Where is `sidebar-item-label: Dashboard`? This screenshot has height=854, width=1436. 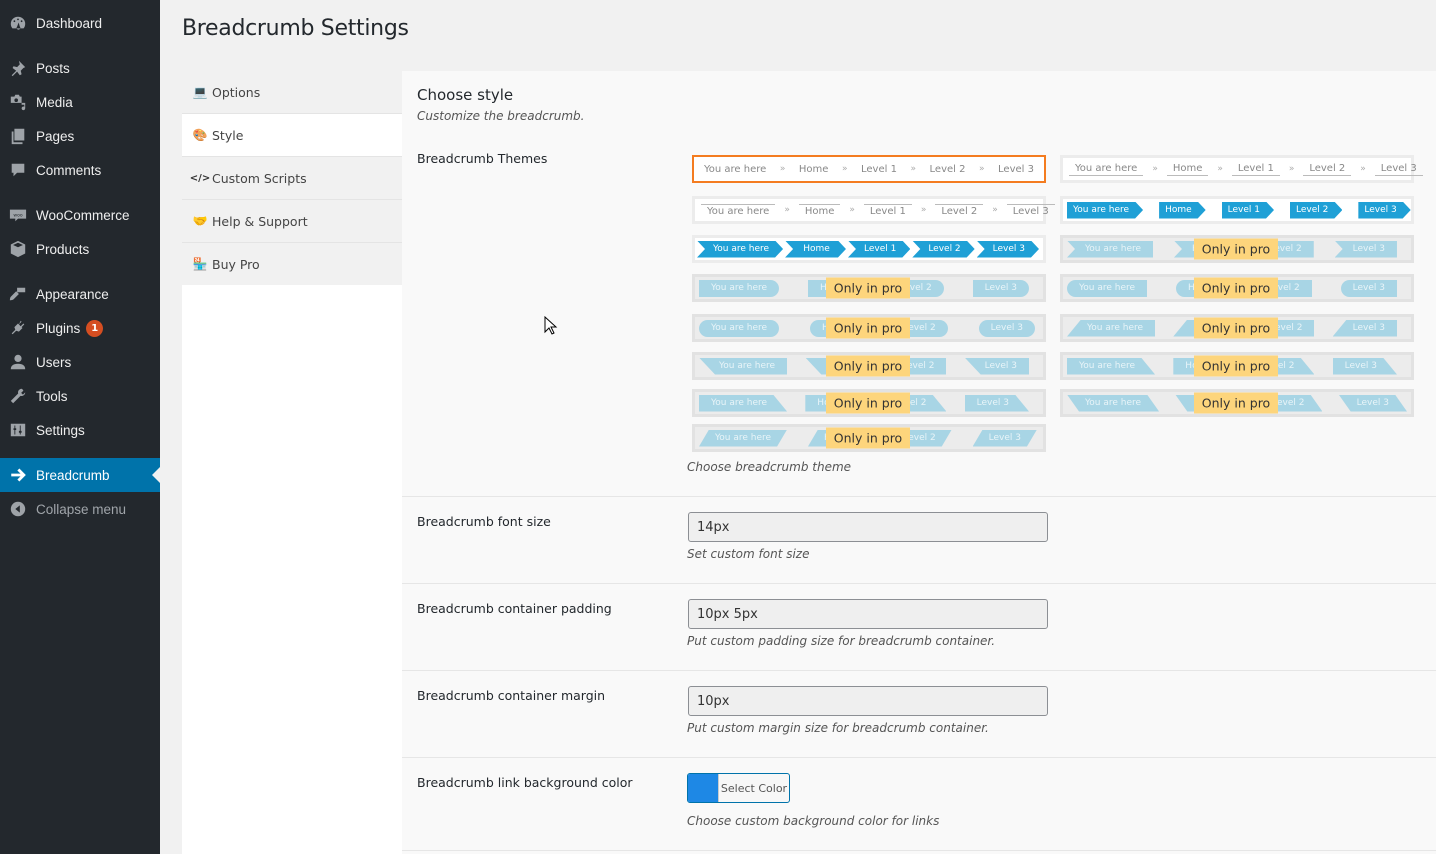
sidebar-item-label: Dashboard is located at coordinates (69, 23).